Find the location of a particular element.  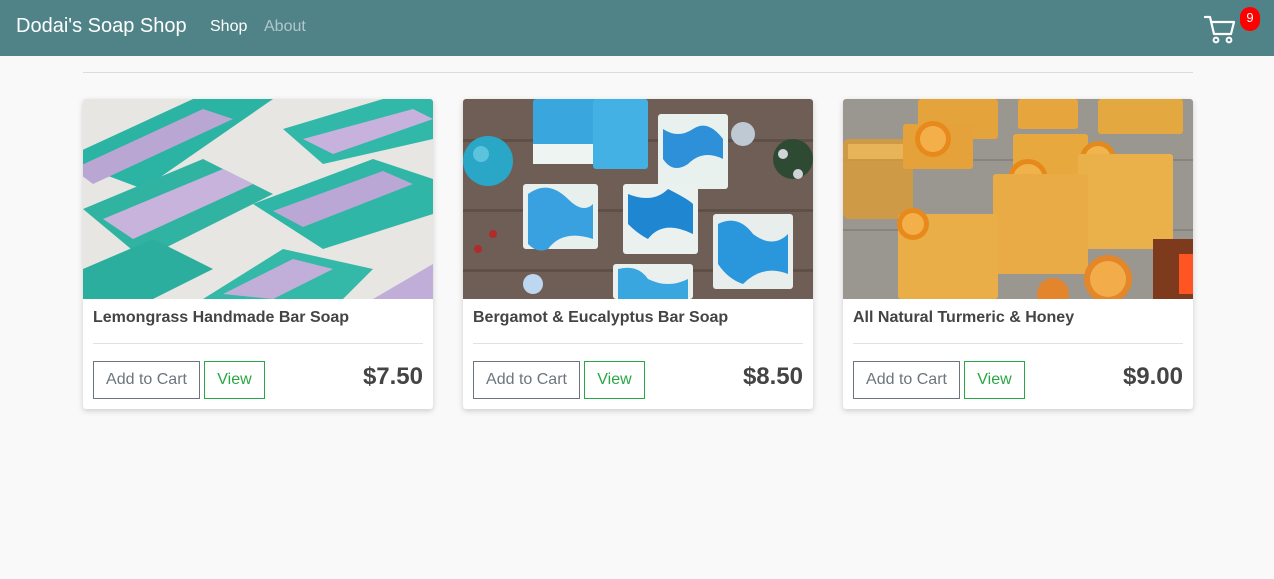

product-price: $8.50 is located at coordinates (772, 376).